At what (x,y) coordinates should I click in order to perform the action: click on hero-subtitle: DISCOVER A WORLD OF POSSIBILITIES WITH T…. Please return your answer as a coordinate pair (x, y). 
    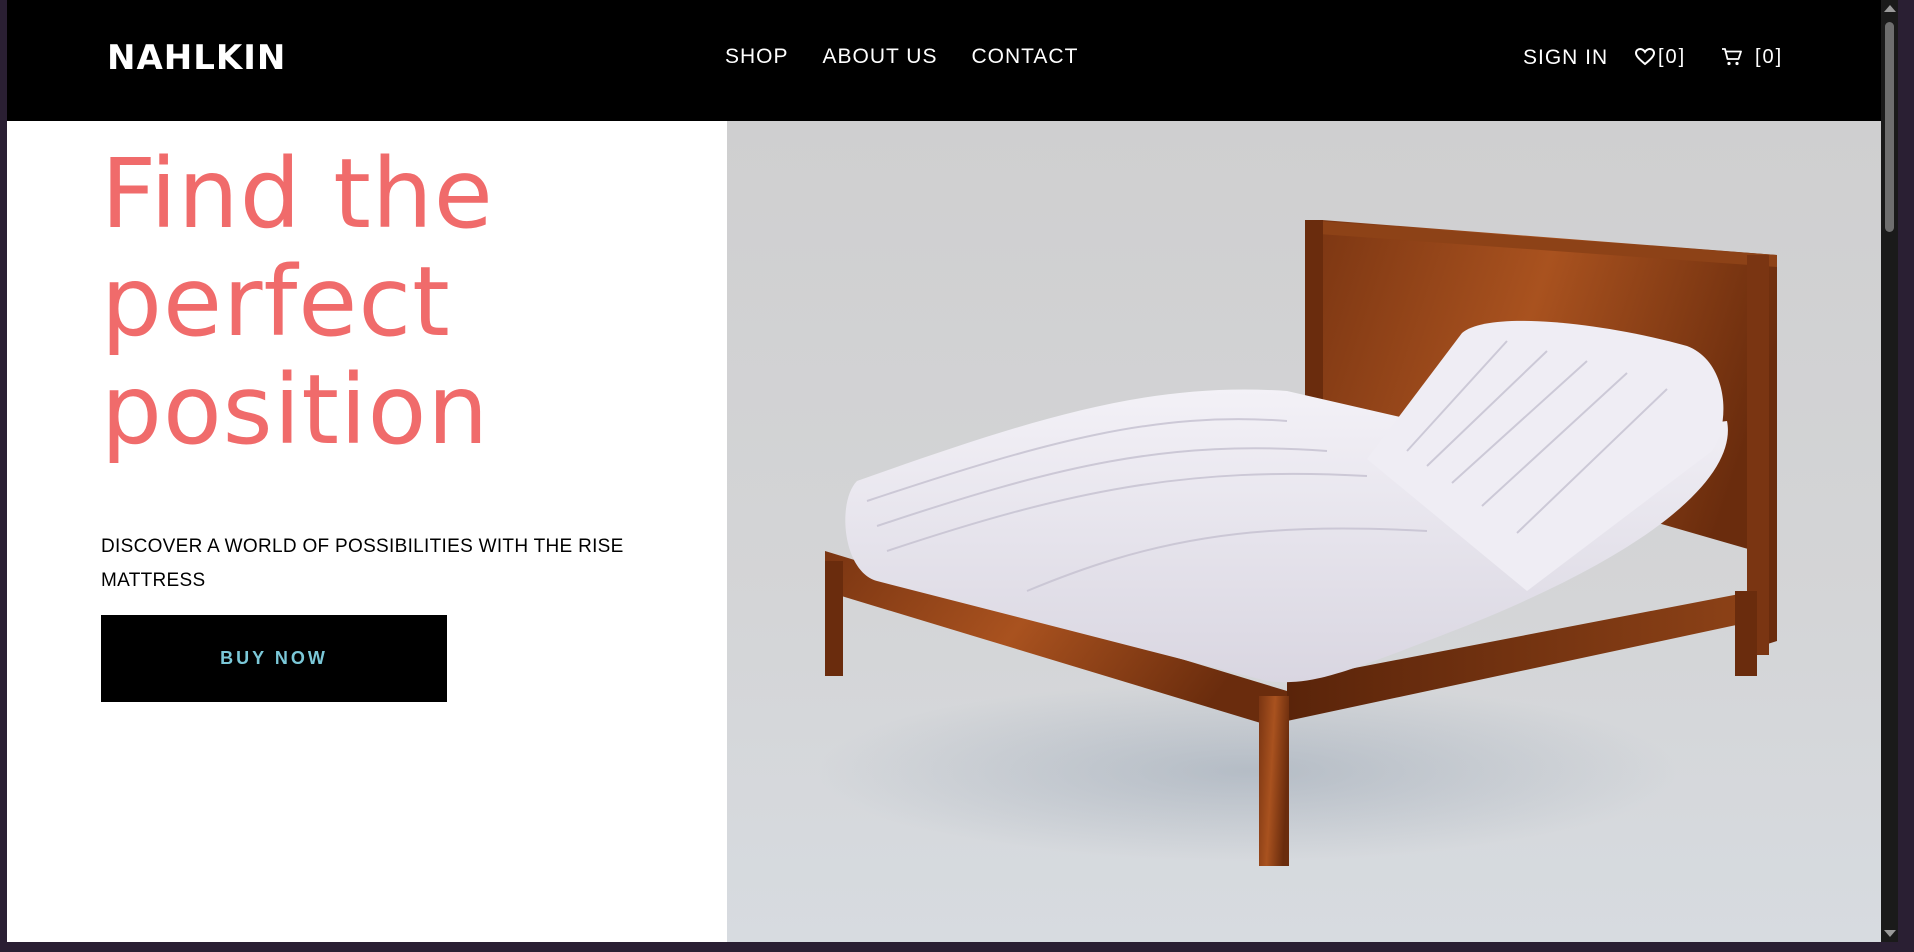
    Looking at the image, I should click on (362, 563).